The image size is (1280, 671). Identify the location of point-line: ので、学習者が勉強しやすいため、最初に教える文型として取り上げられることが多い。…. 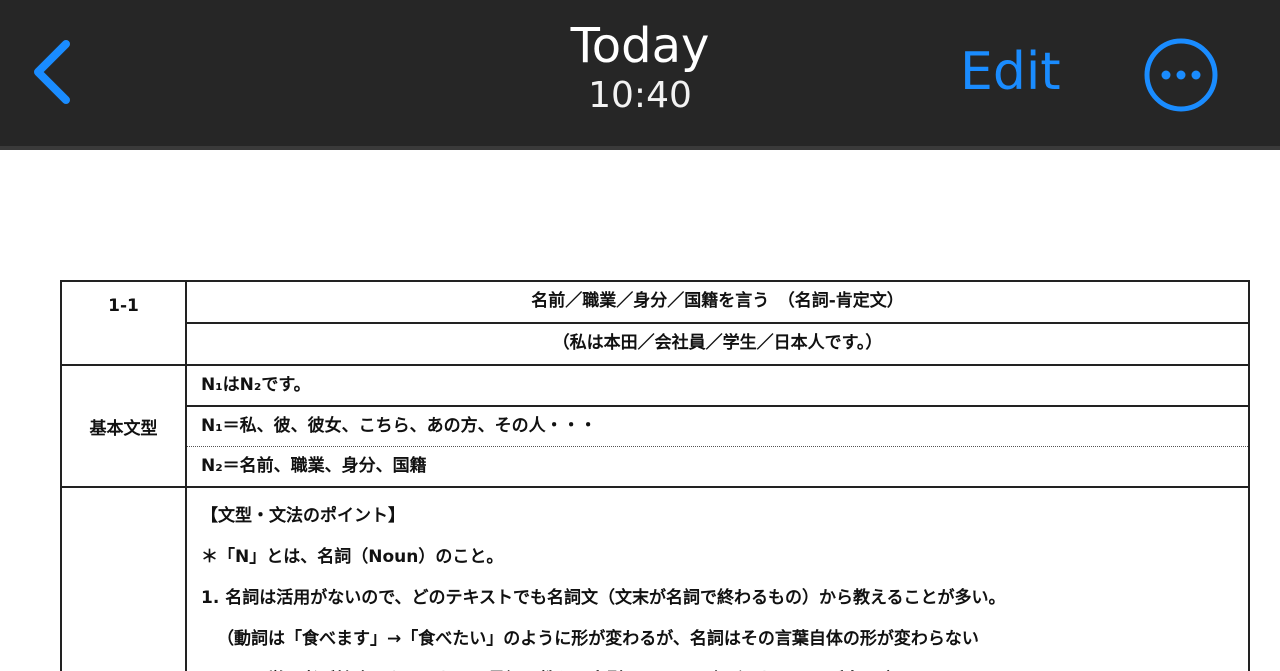
(717, 665).